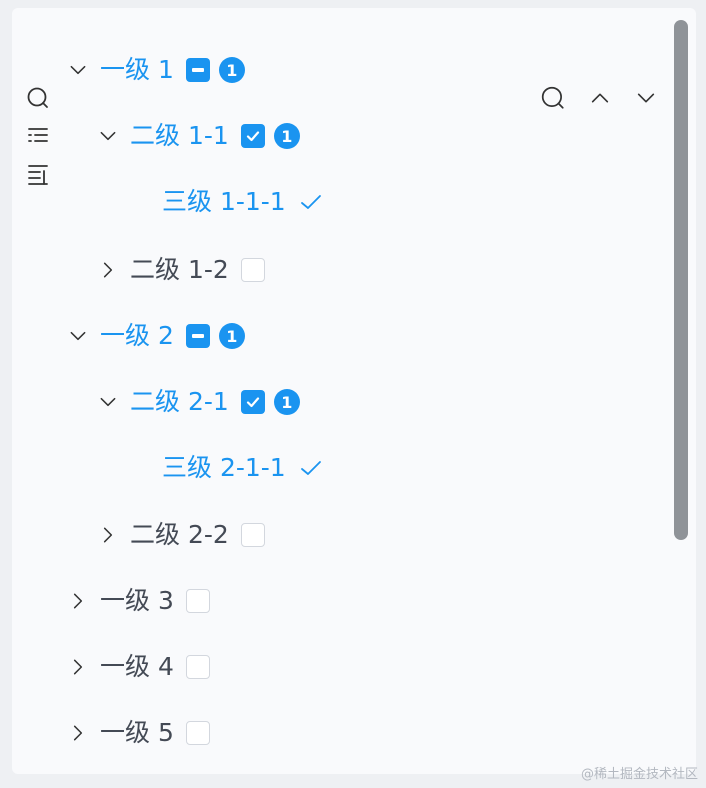 This screenshot has width=706, height=788. I want to click on scrollbar, so click(681, 280).